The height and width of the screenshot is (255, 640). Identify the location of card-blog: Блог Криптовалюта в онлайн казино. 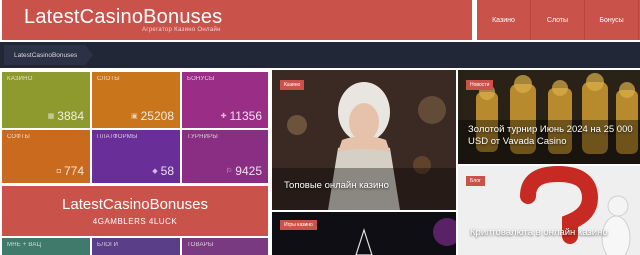
(549, 210).